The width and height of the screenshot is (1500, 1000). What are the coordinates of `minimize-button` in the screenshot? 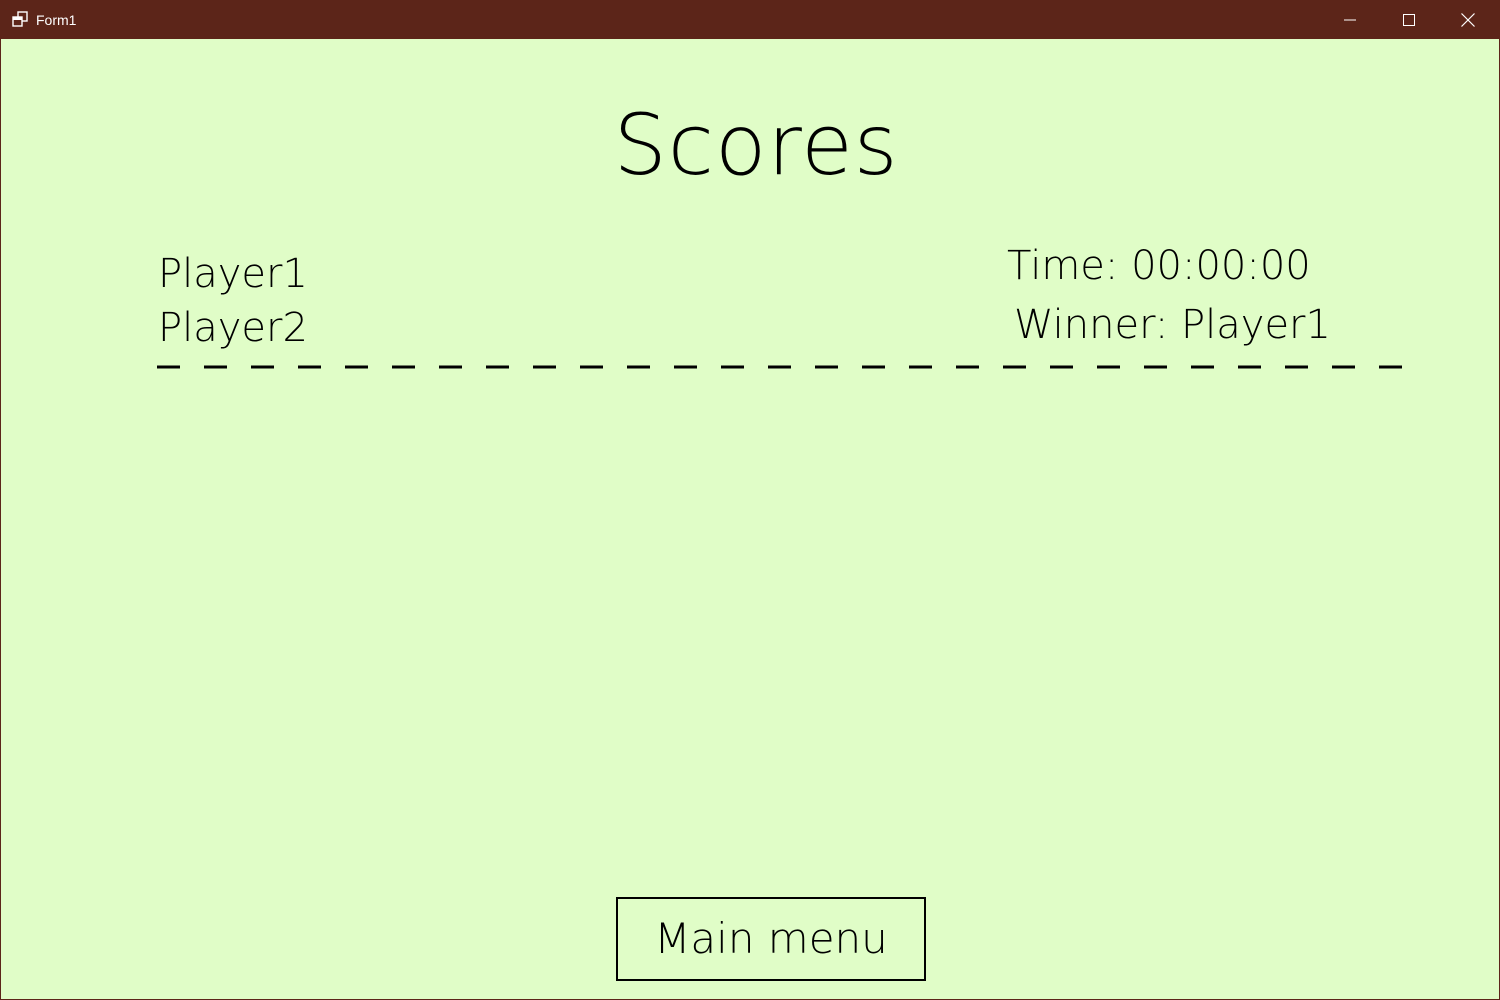 It's located at (1350, 20).